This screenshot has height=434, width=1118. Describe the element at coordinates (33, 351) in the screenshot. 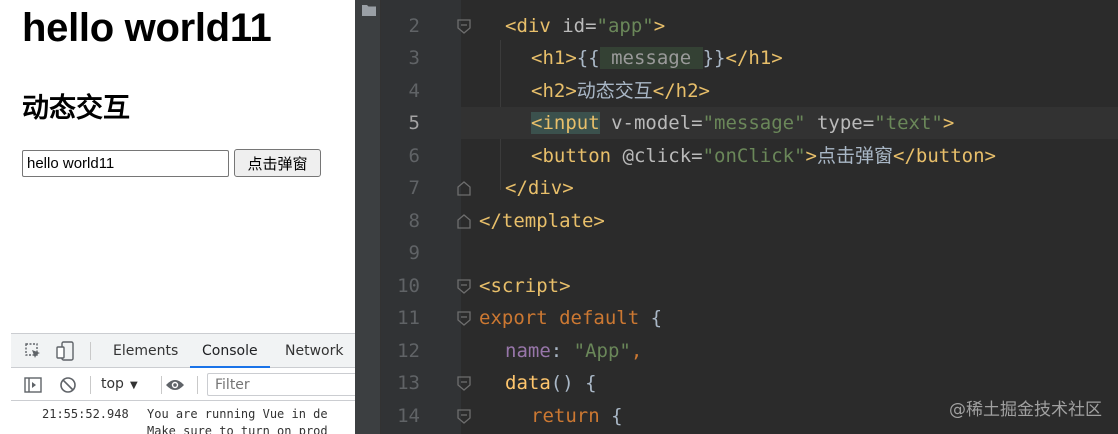

I see `inspect-element-icon` at that location.